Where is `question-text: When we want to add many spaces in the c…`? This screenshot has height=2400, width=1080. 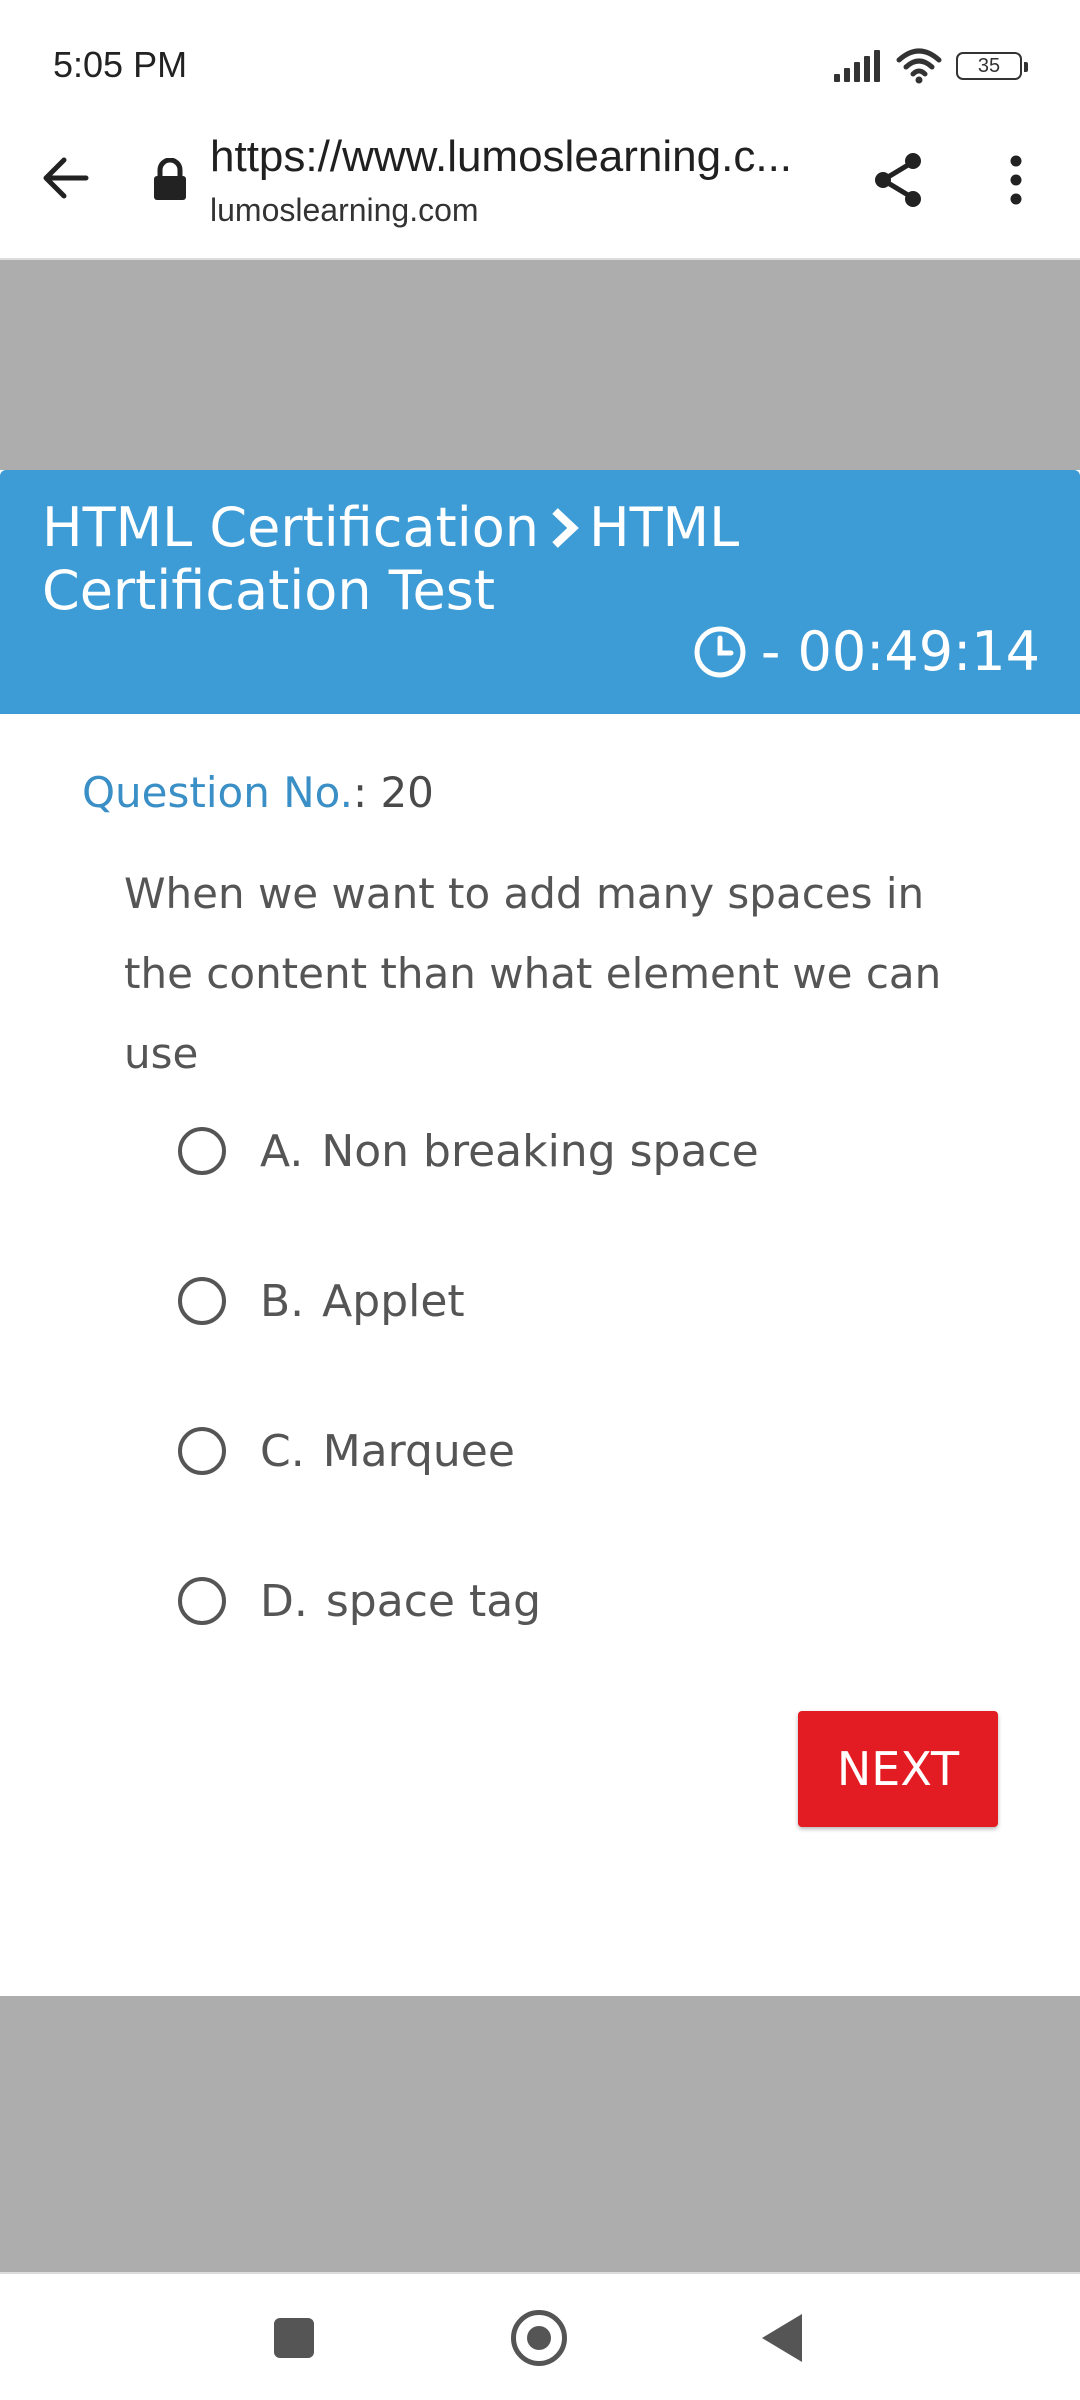 question-text: When we want to add many spaces in the c… is located at coordinates (533, 973).